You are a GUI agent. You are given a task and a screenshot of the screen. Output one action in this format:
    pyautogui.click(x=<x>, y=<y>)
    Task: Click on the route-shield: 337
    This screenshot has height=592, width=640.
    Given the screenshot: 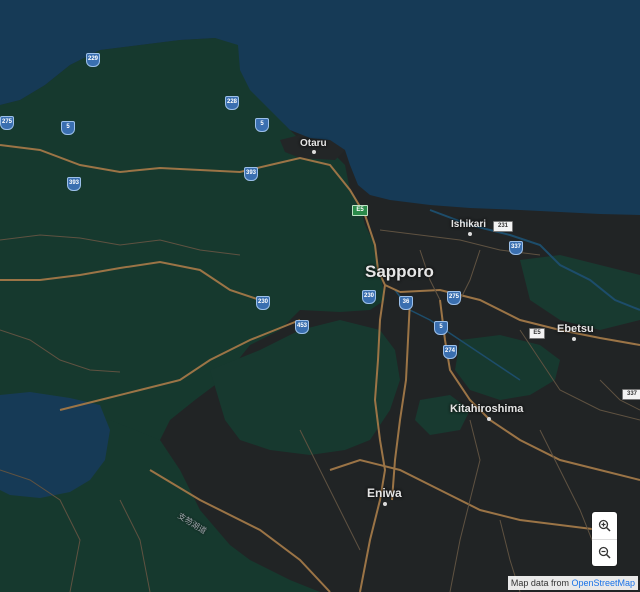 What is the action you would take?
    pyautogui.click(x=516, y=248)
    